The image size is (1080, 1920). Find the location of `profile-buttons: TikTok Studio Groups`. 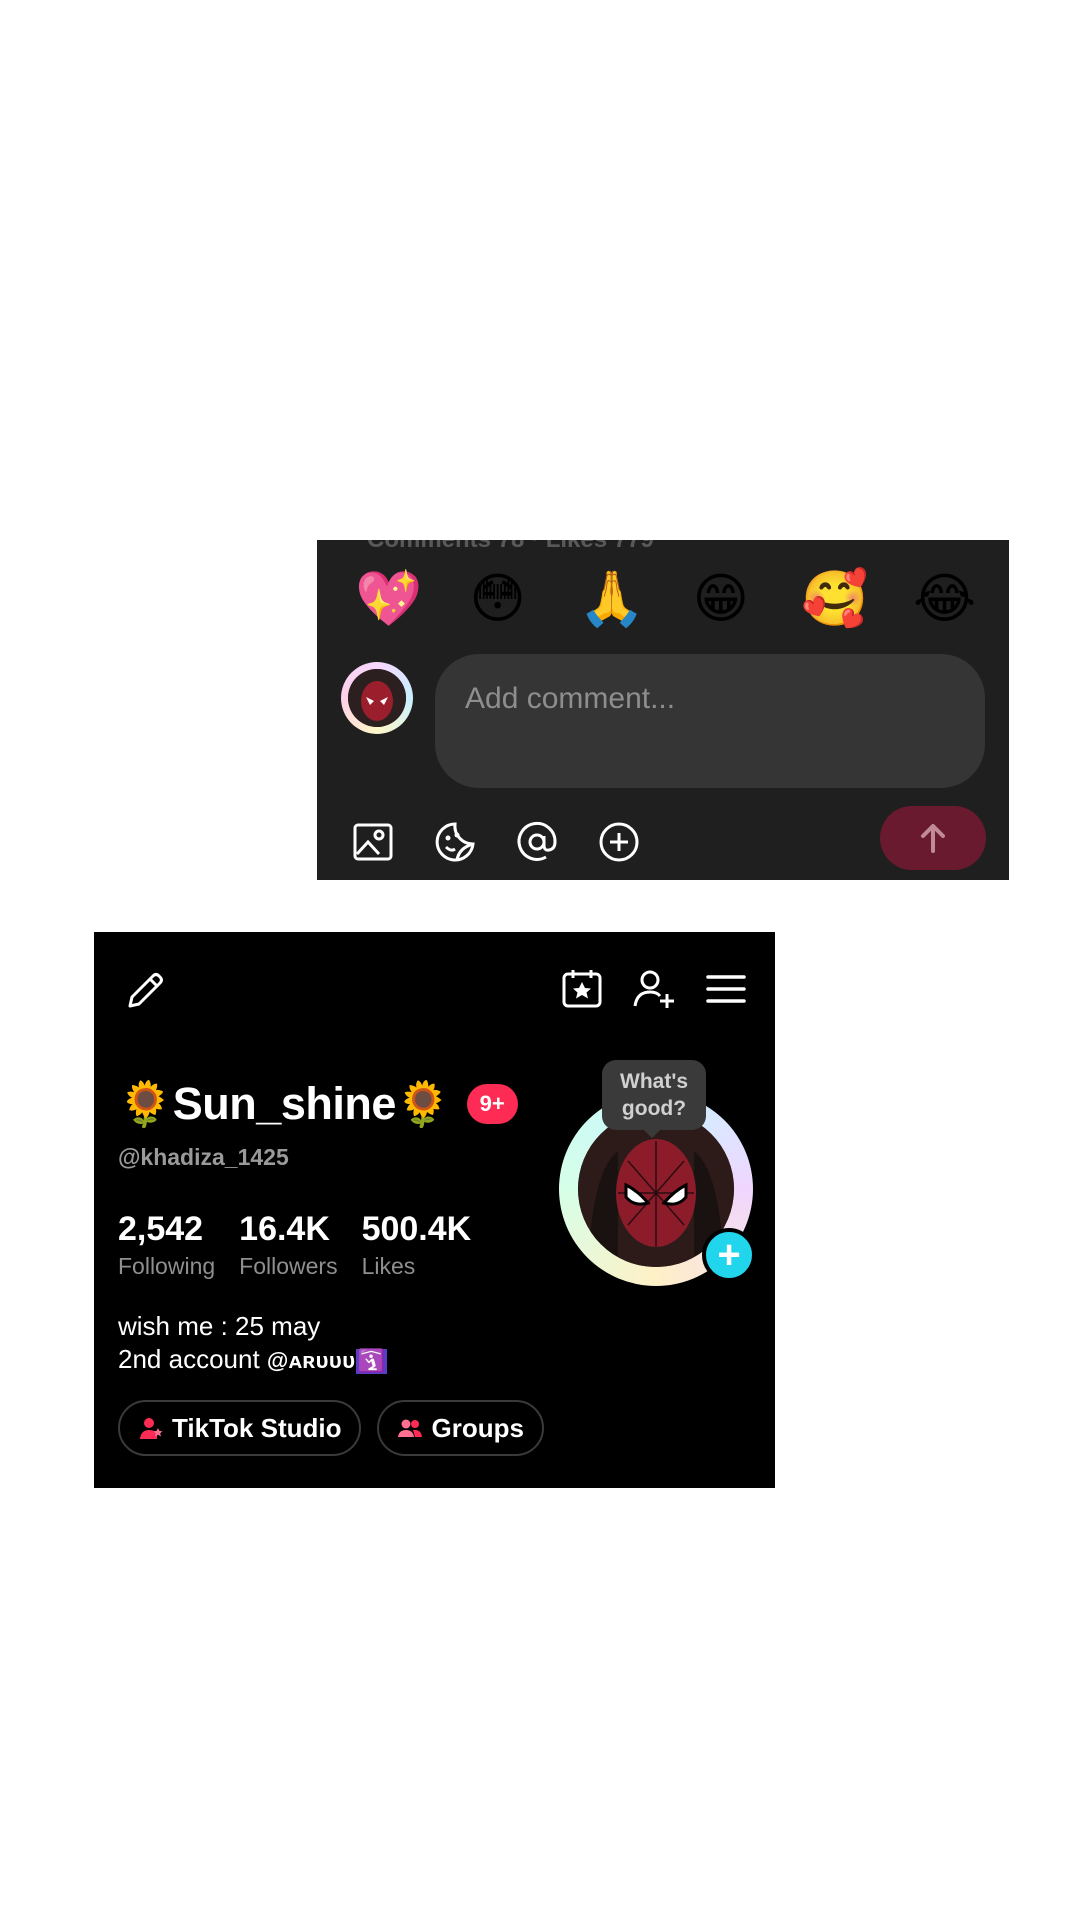

profile-buttons: TikTok Studio Groups is located at coordinates (331, 1428).